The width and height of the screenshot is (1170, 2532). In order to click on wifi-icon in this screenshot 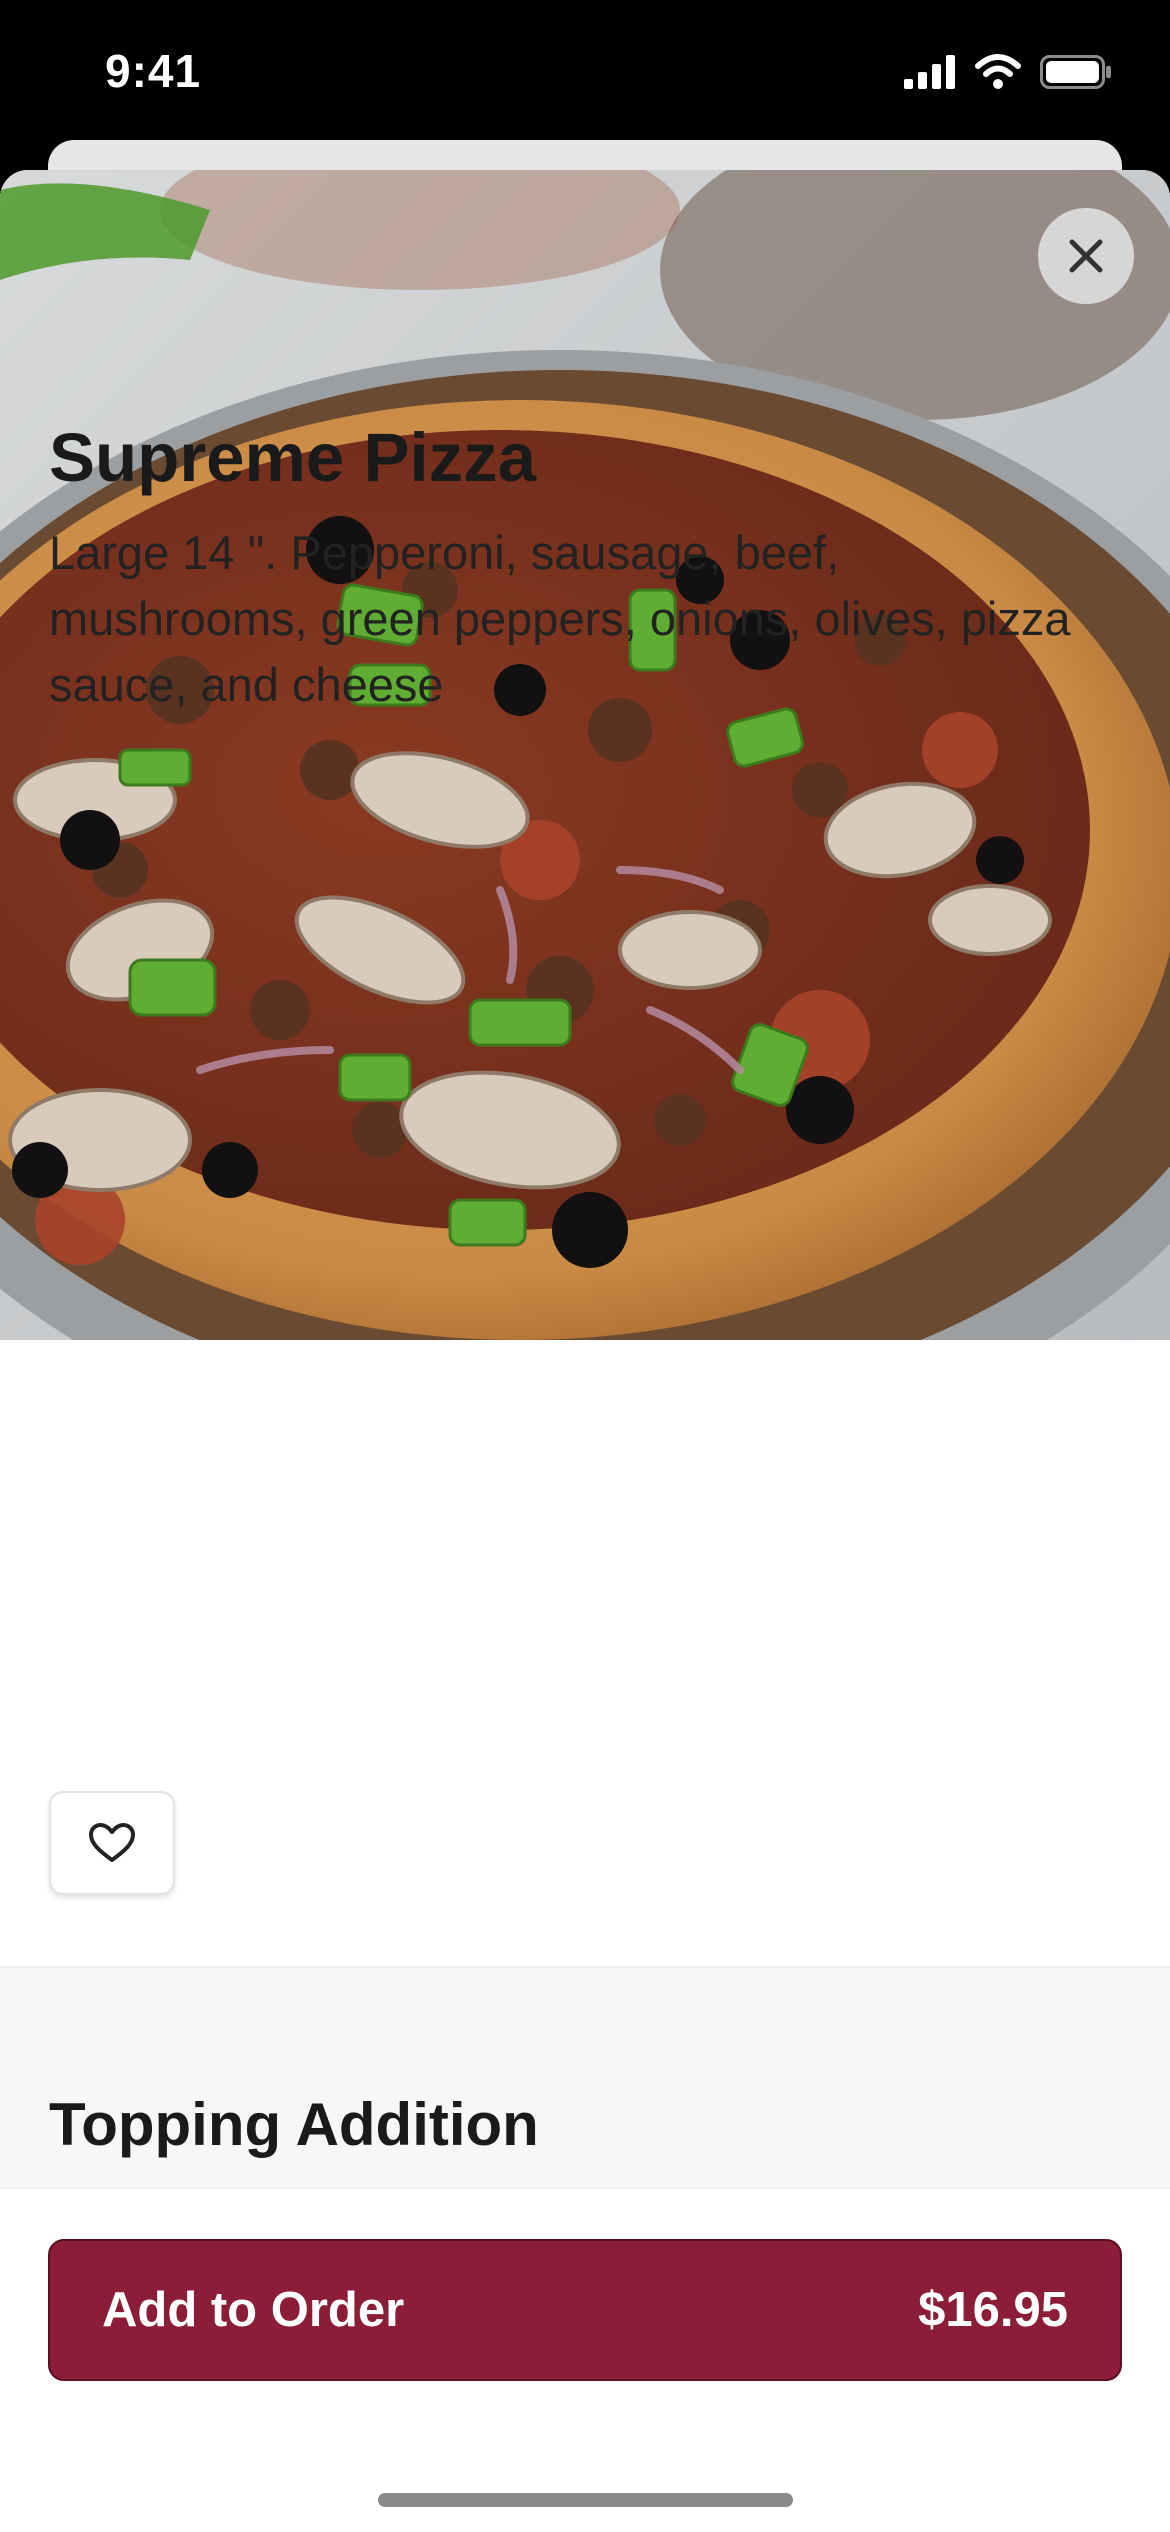, I will do `click(998, 74)`.